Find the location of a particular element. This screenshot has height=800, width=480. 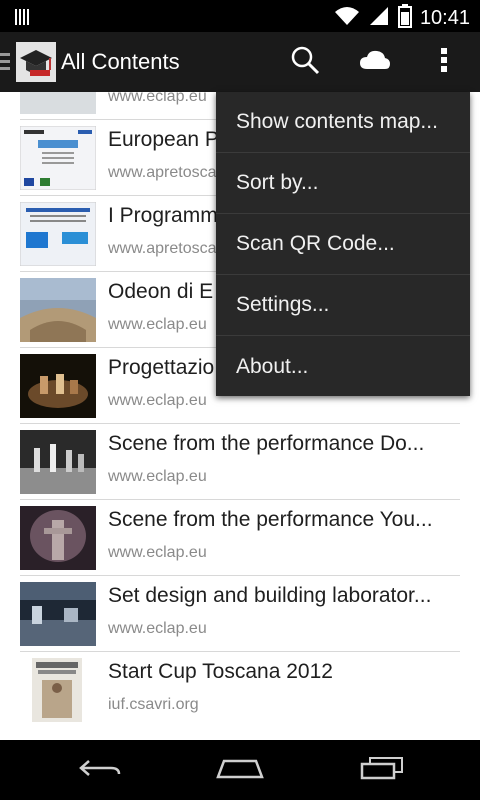

status-bar: 10:41 is located at coordinates (240, 16).